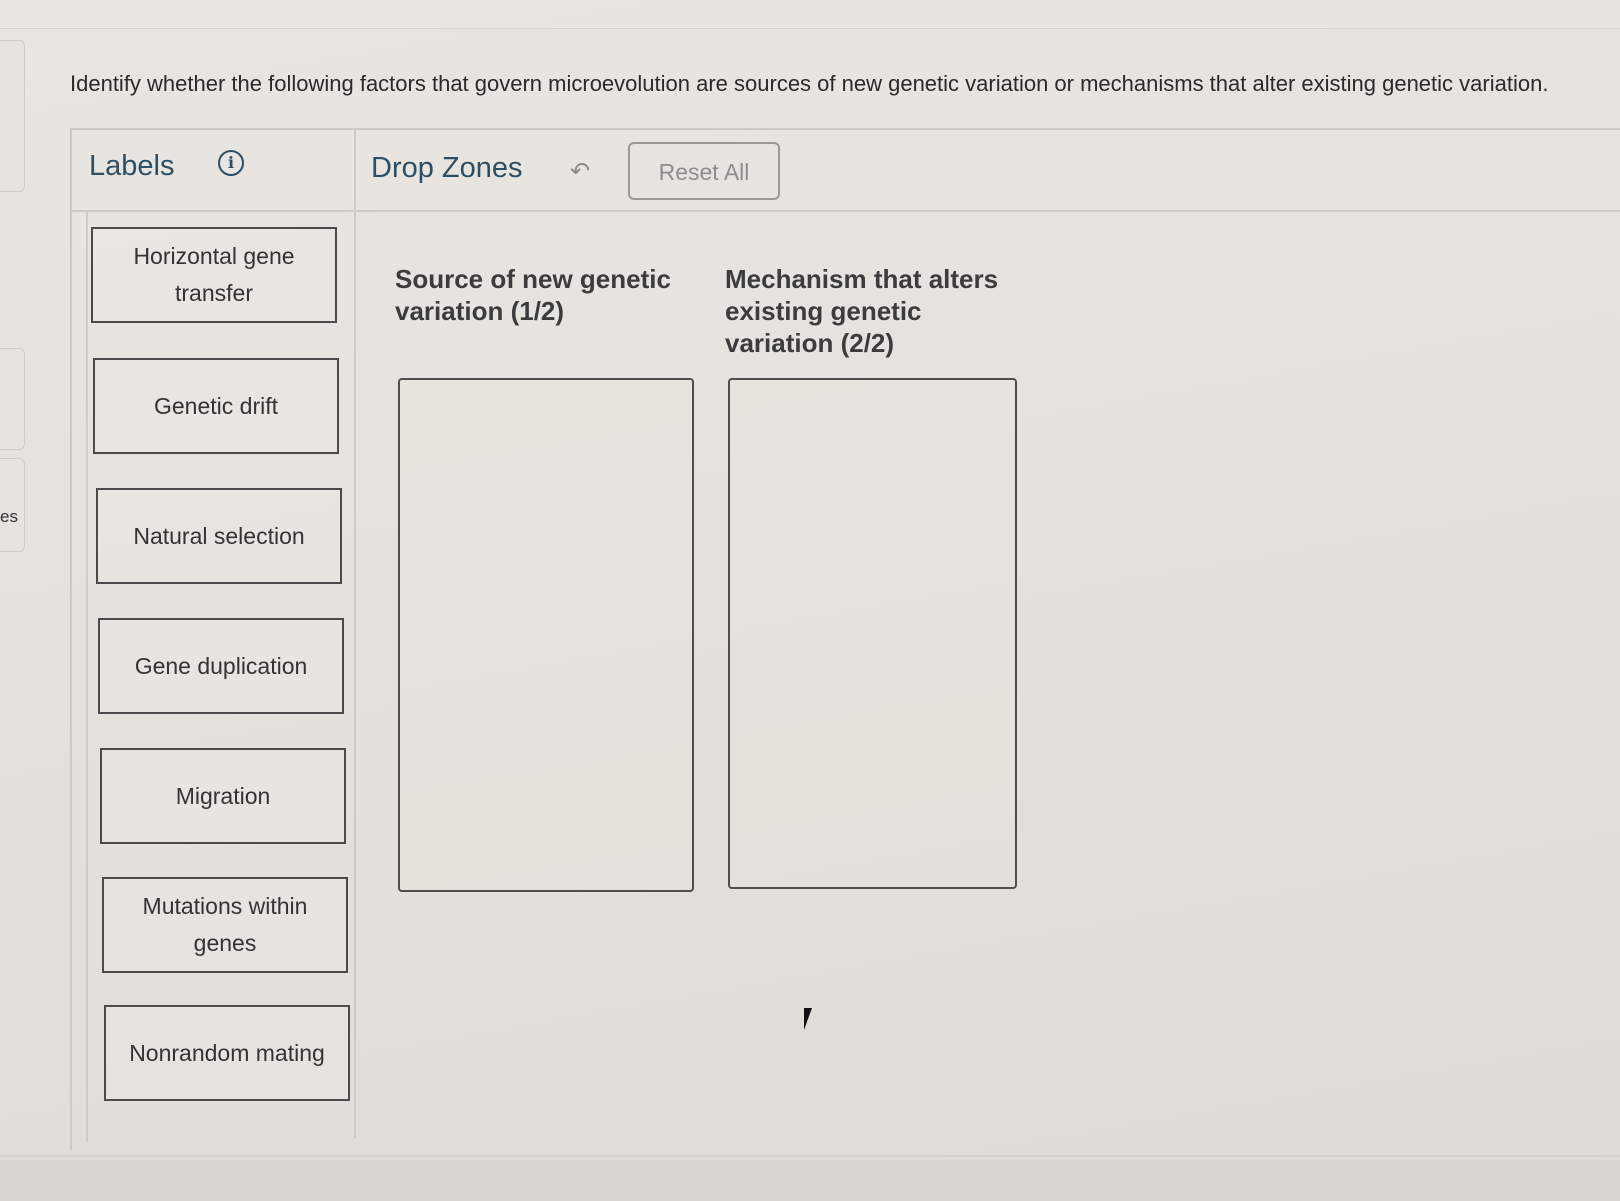  What do you see at coordinates (845, 211) in the screenshot?
I see `header-divider` at bounding box center [845, 211].